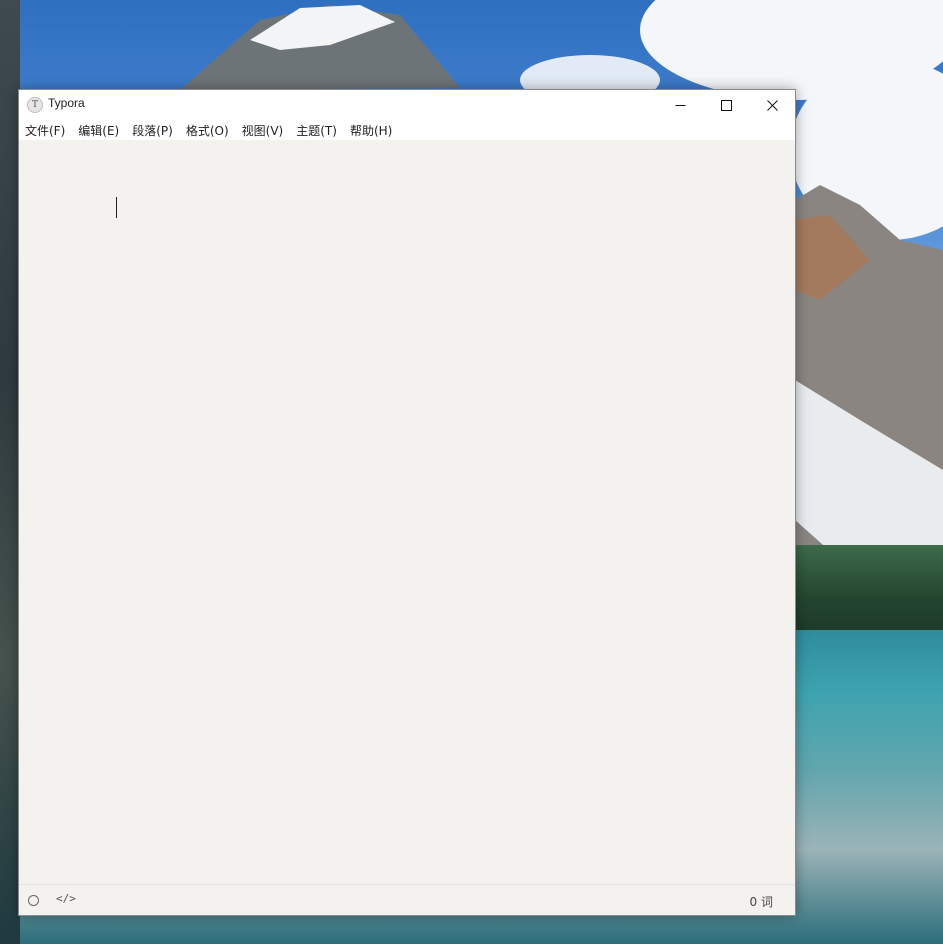 The width and height of the screenshot is (943, 944). I want to click on menu-view: 视图(V), so click(263, 130).